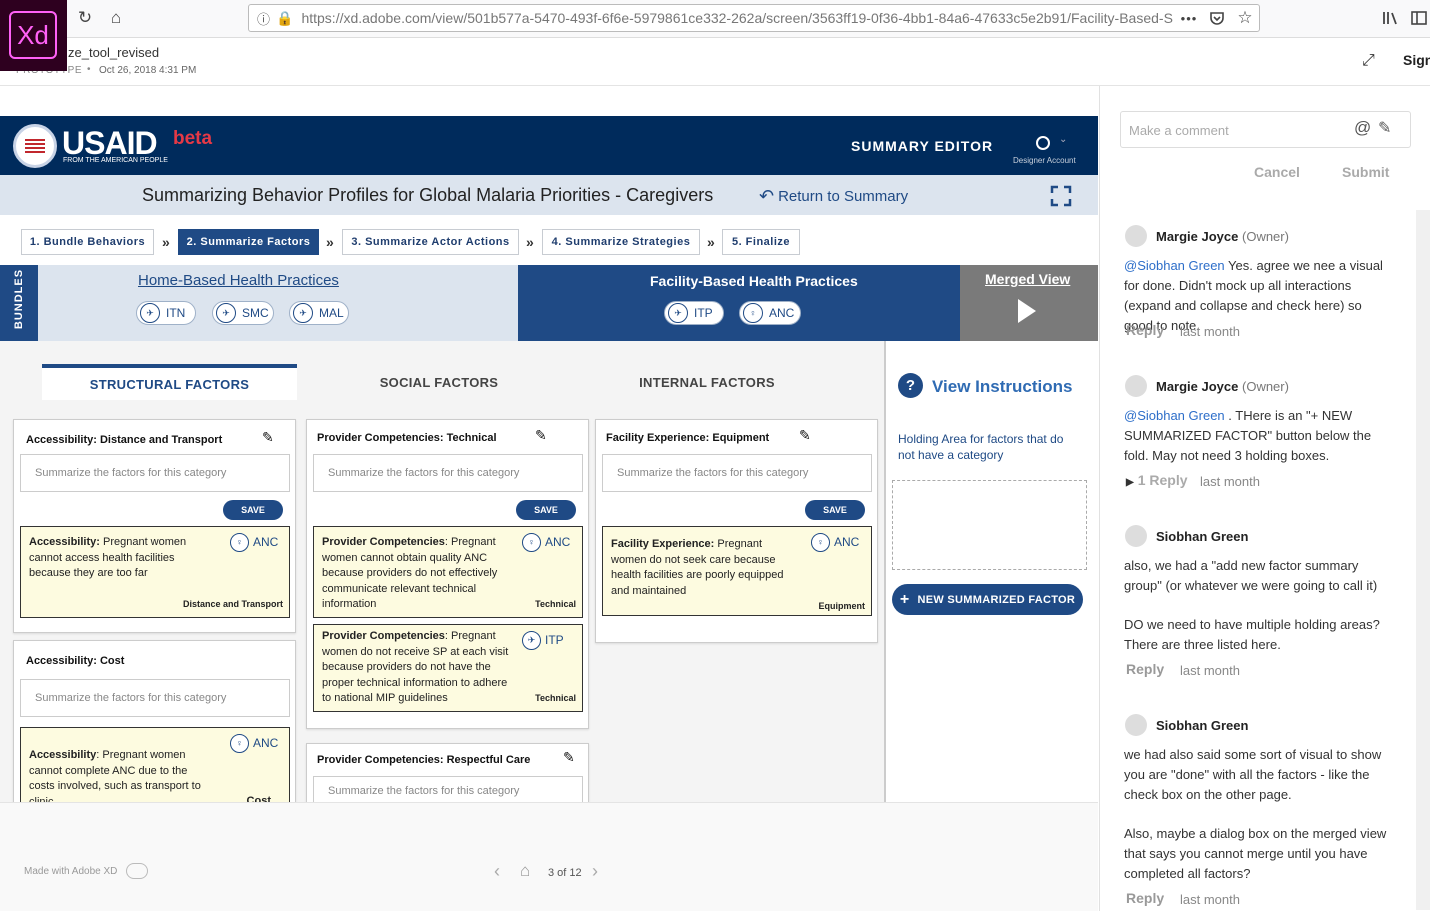 The height and width of the screenshot is (911, 1430). What do you see at coordinates (843, 196) in the screenshot?
I see `return-label: Return to Summary` at bounding box center [843, 196].